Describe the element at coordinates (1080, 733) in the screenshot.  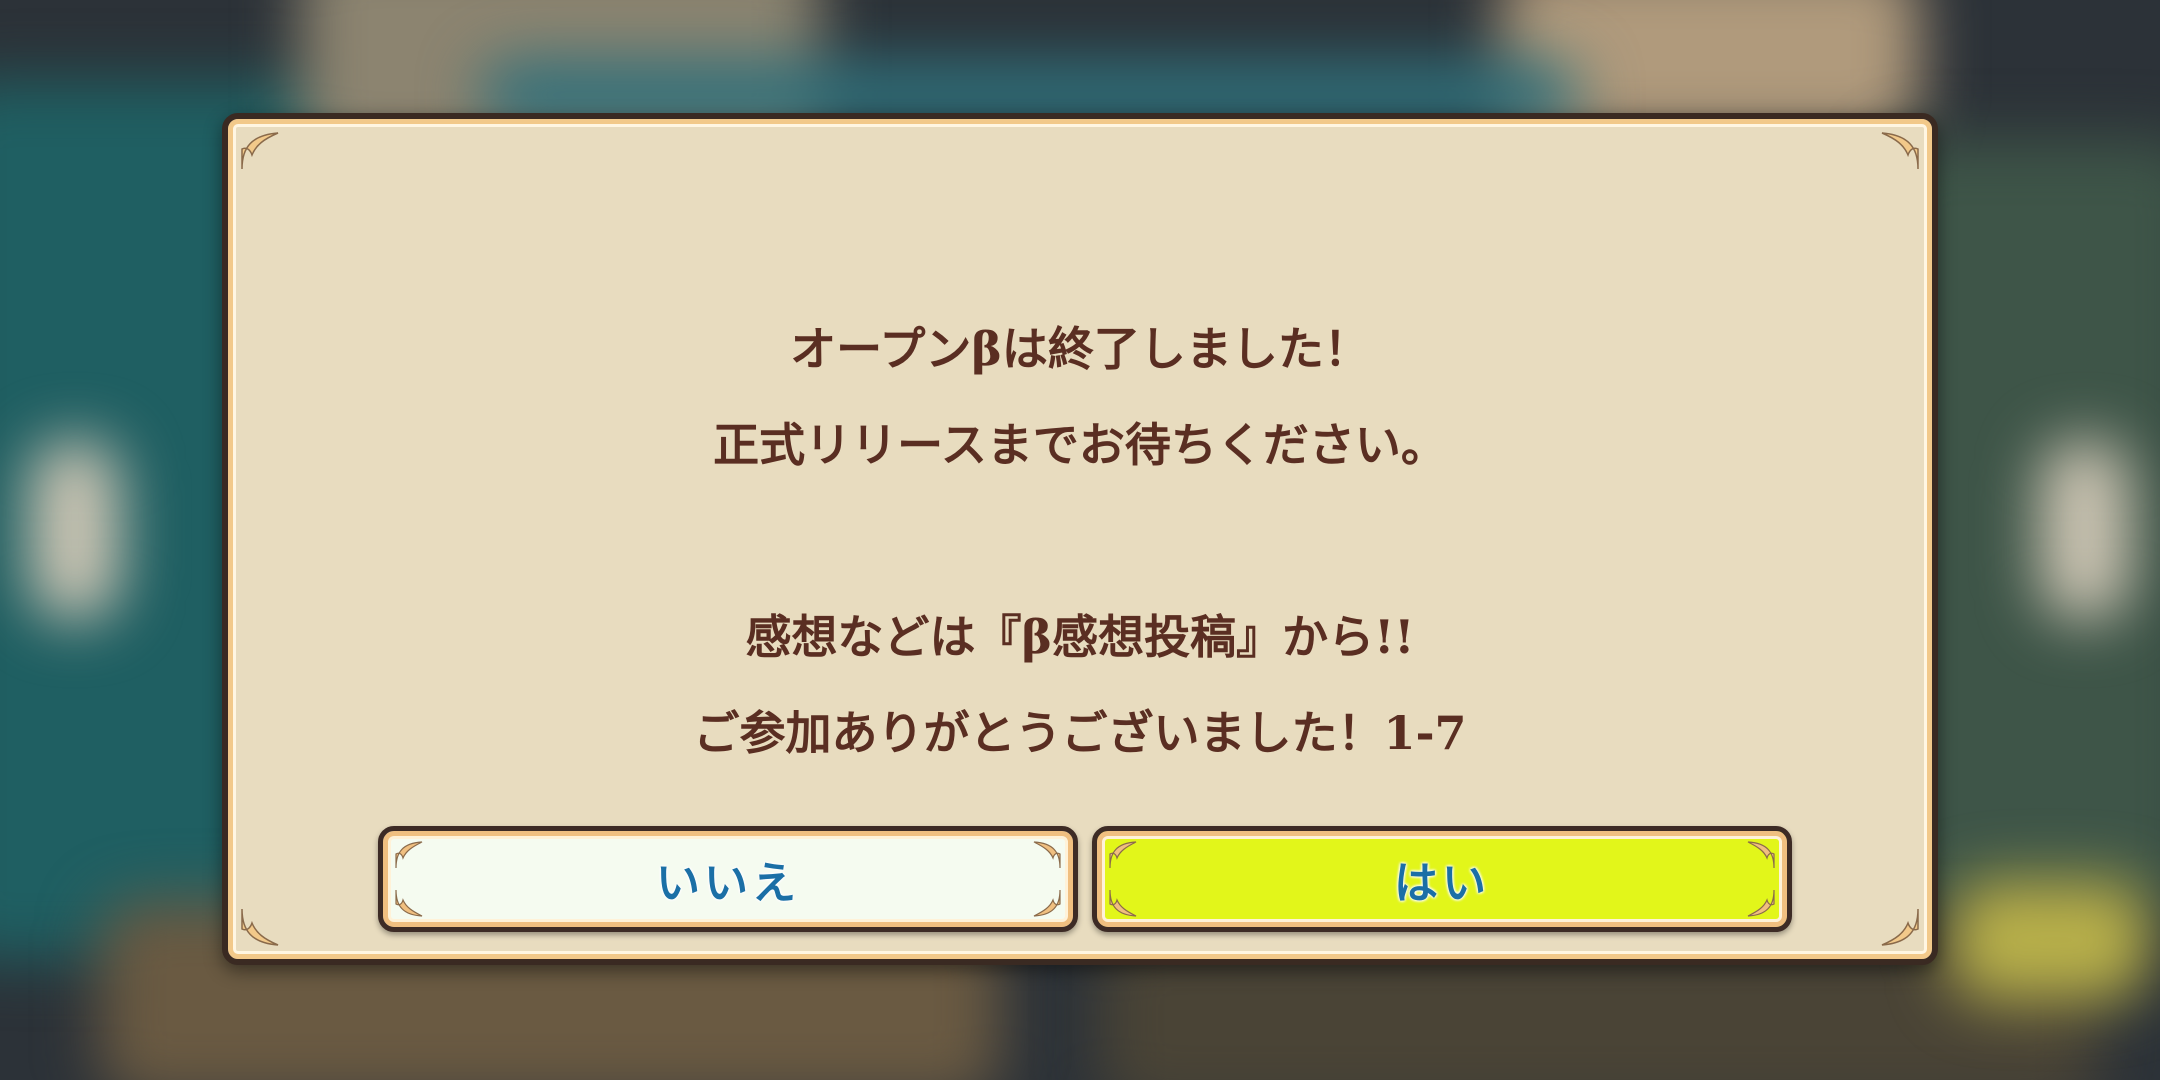
I see `message-line-4: ご参加ありがとうございました！1-7` at that location.